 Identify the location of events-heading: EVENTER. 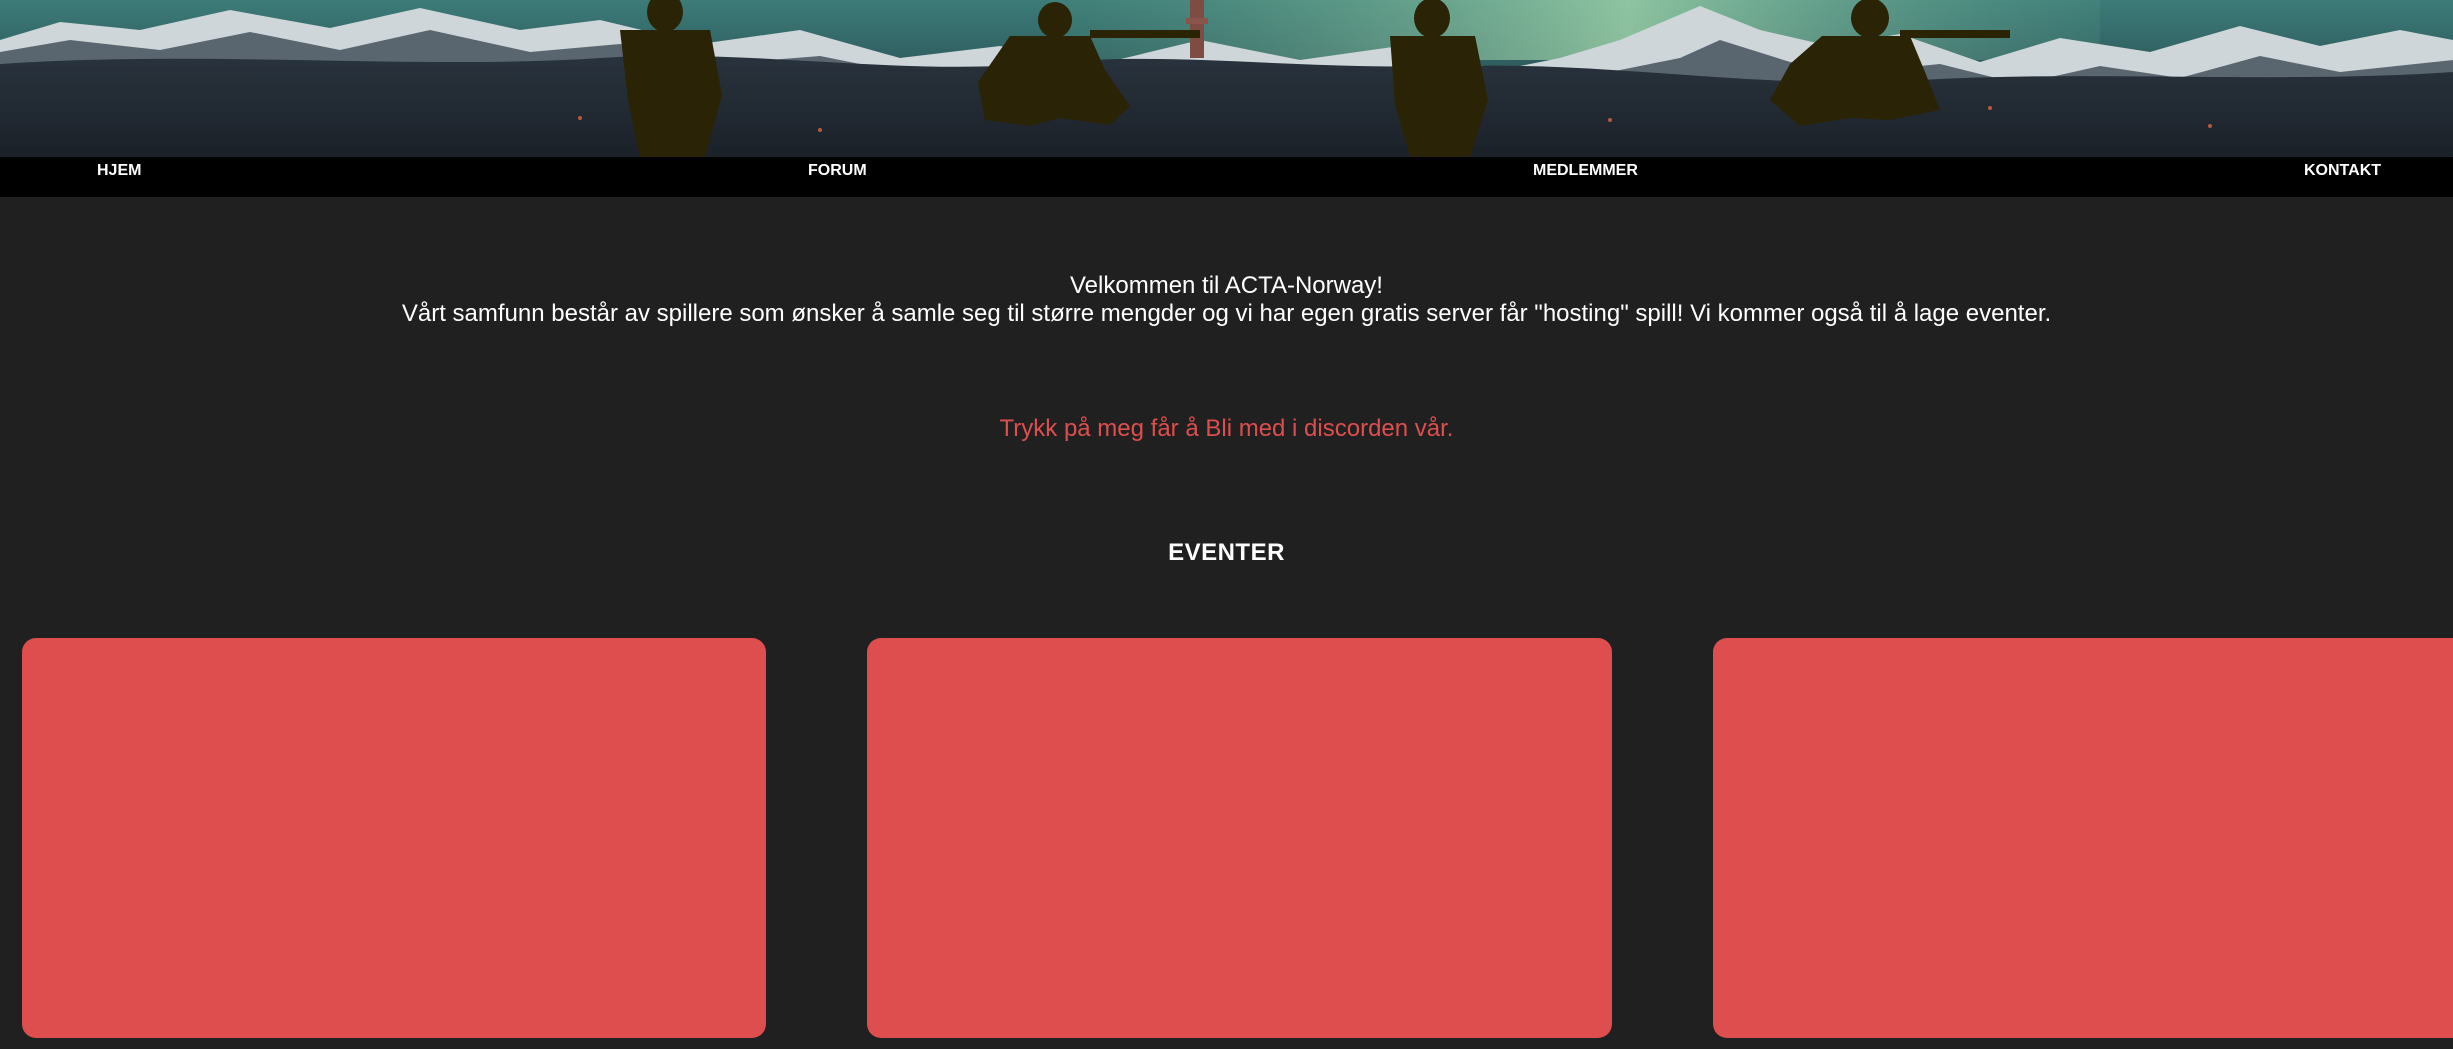
(1226, 552).